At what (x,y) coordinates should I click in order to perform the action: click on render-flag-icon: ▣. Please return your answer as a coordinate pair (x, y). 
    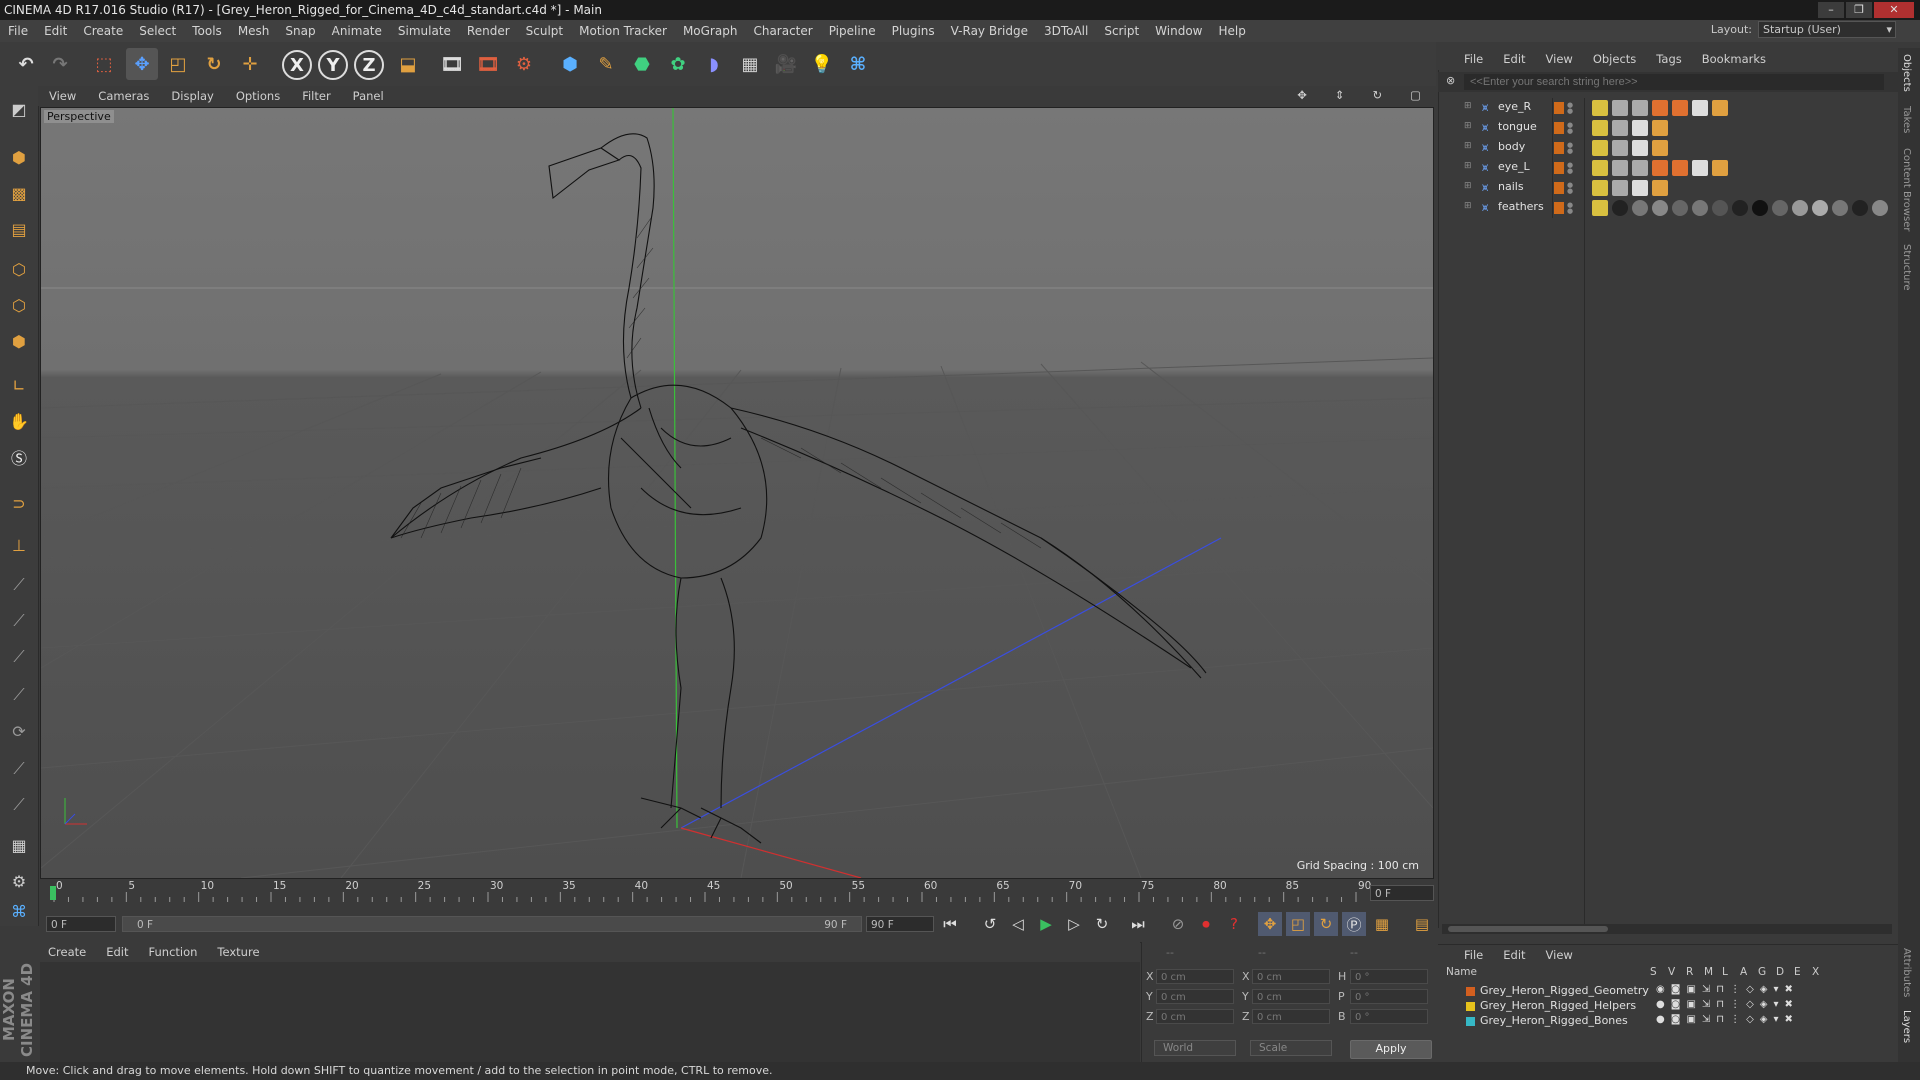
    Looking at the image, I should click on (1690, 1019).